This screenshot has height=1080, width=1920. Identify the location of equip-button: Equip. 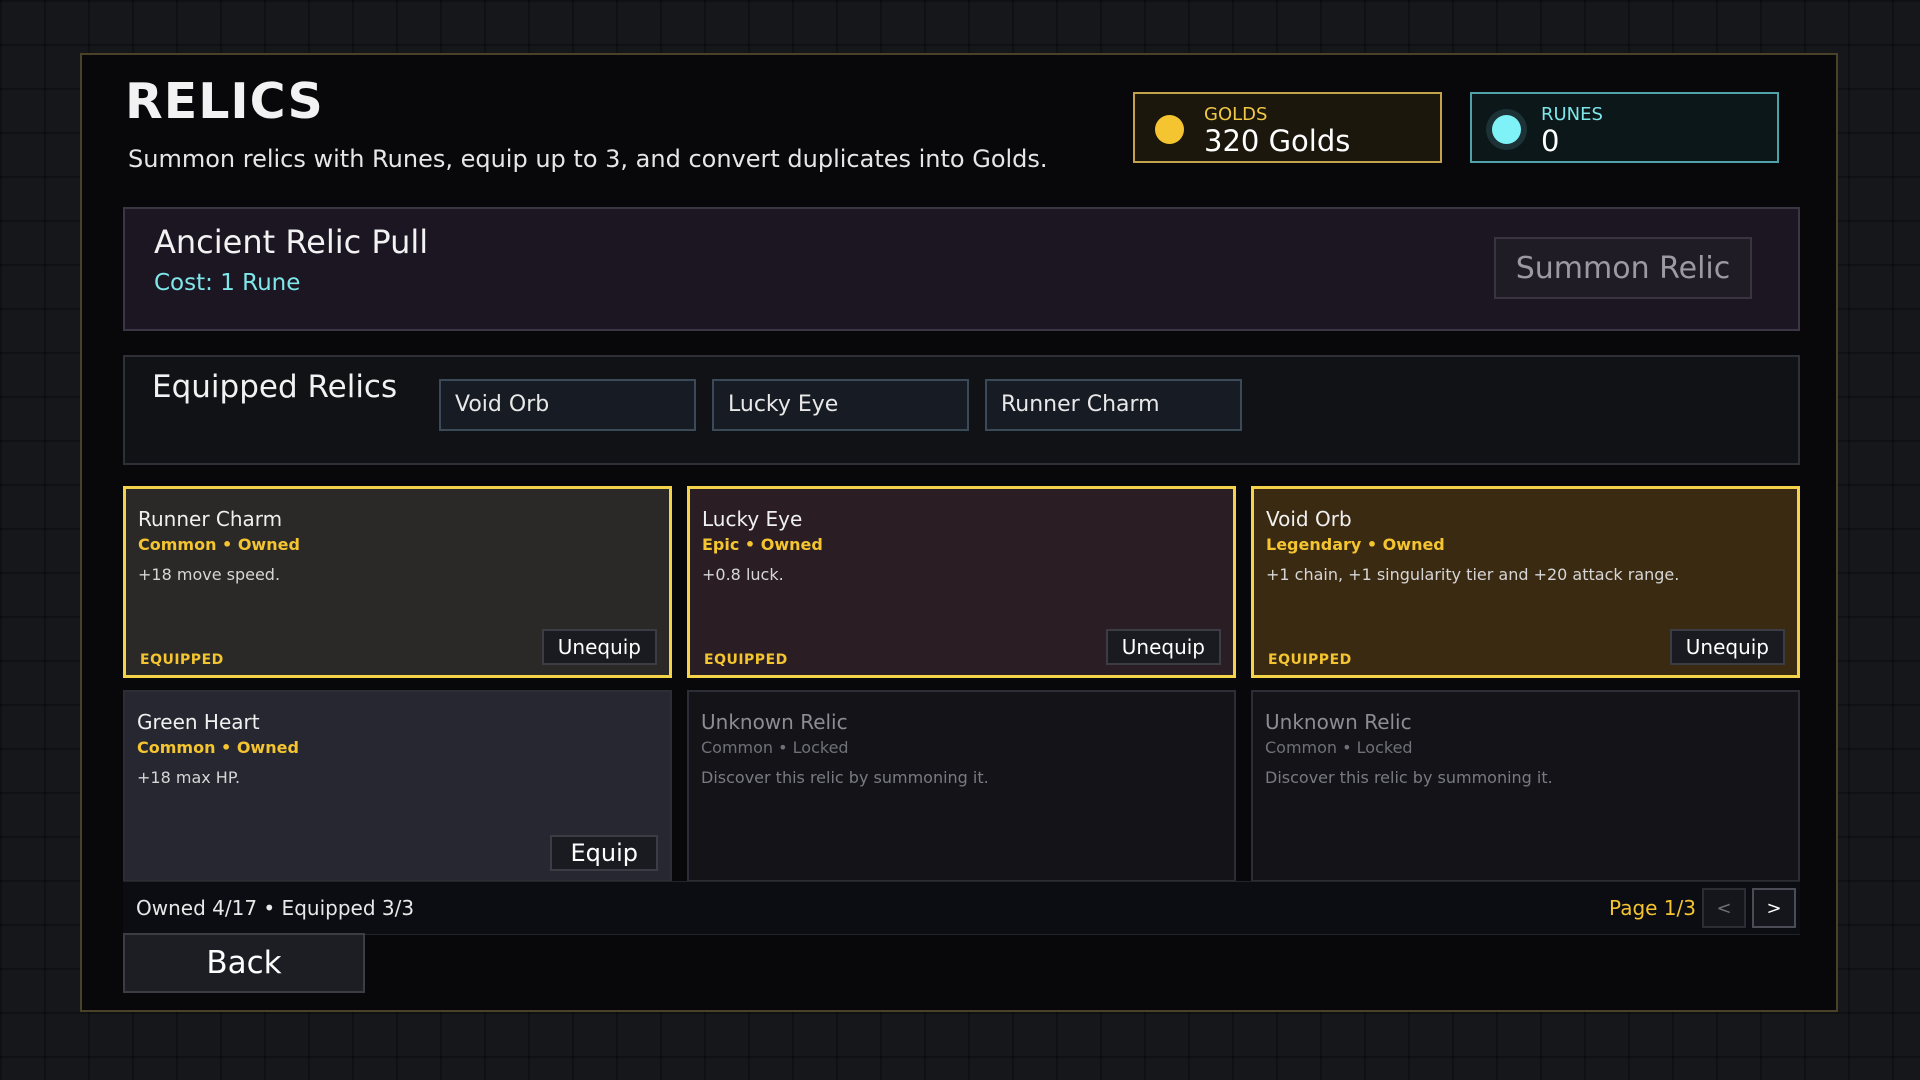
(604, 853).